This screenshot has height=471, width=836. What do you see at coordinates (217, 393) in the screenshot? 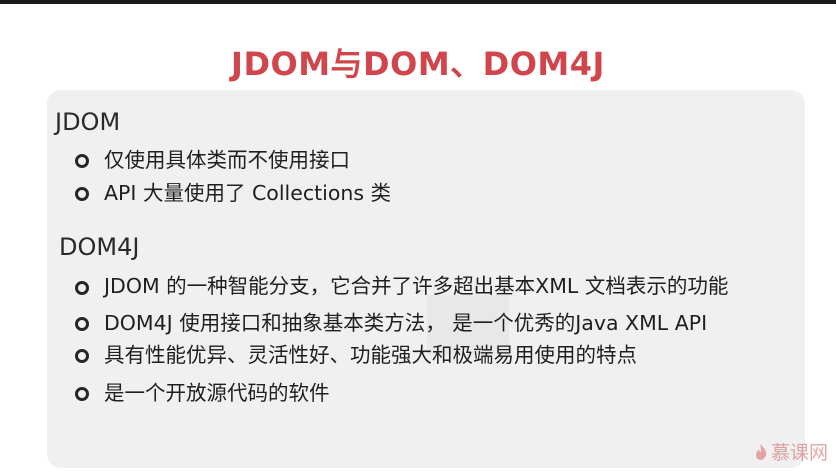
I see `list-item-text: 是一个开放源代码的软件` at bounding box center [217, 393].